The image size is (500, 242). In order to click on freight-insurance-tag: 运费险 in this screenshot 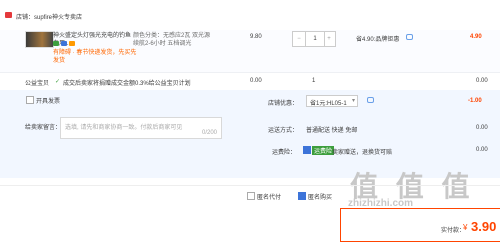, I will do `click(323, 150)`.